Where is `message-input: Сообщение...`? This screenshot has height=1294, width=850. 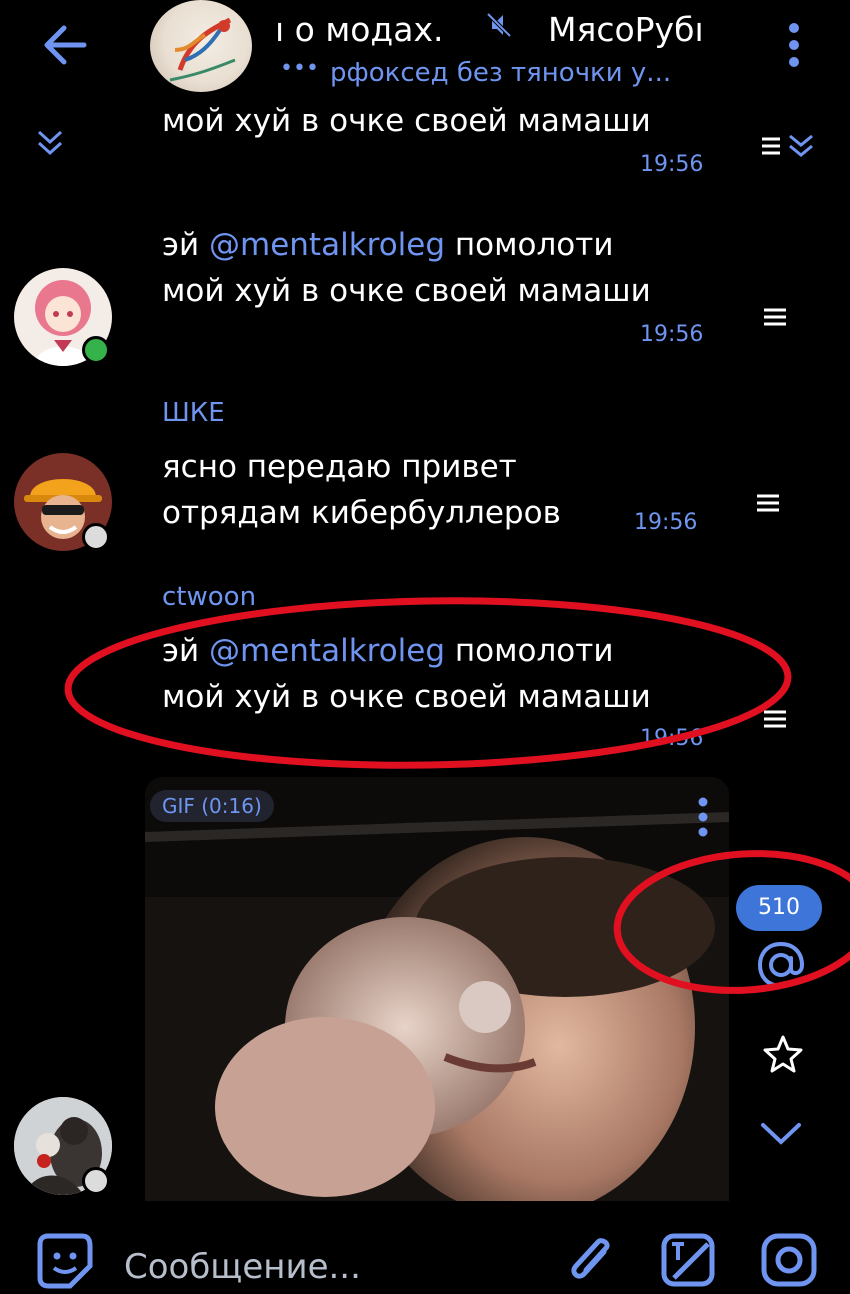
message-input: Сообщение... is located at coordinates (242, 1267).